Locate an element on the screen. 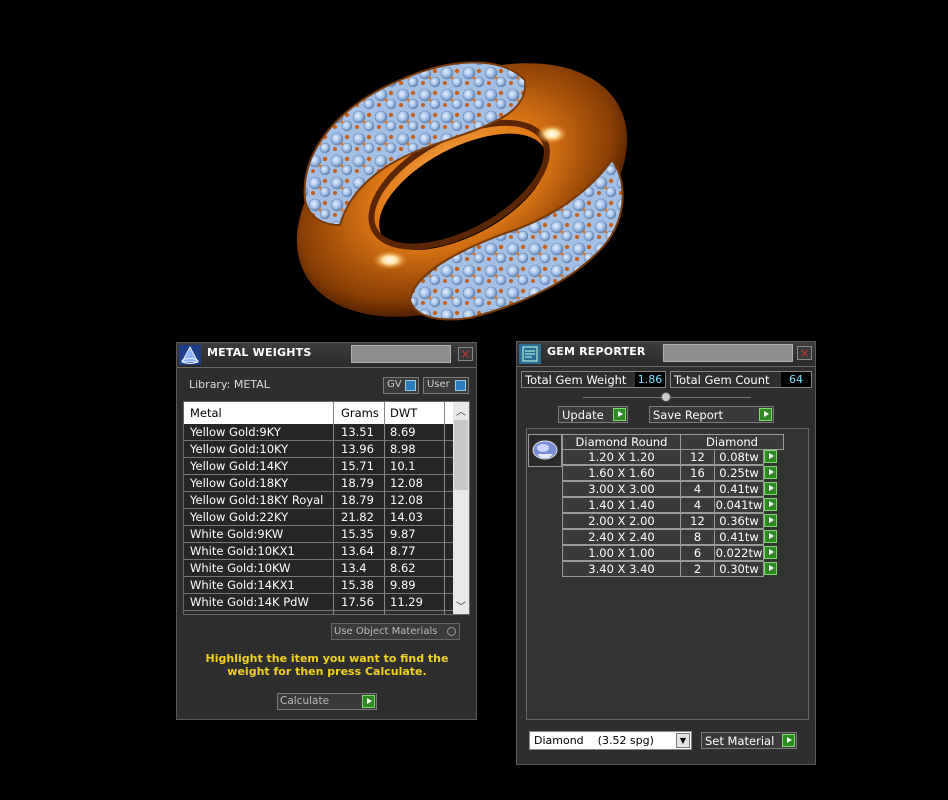 The image size is (948, 800). gem-weight-cell: 0.25tw is located at coordinates (739, 473).